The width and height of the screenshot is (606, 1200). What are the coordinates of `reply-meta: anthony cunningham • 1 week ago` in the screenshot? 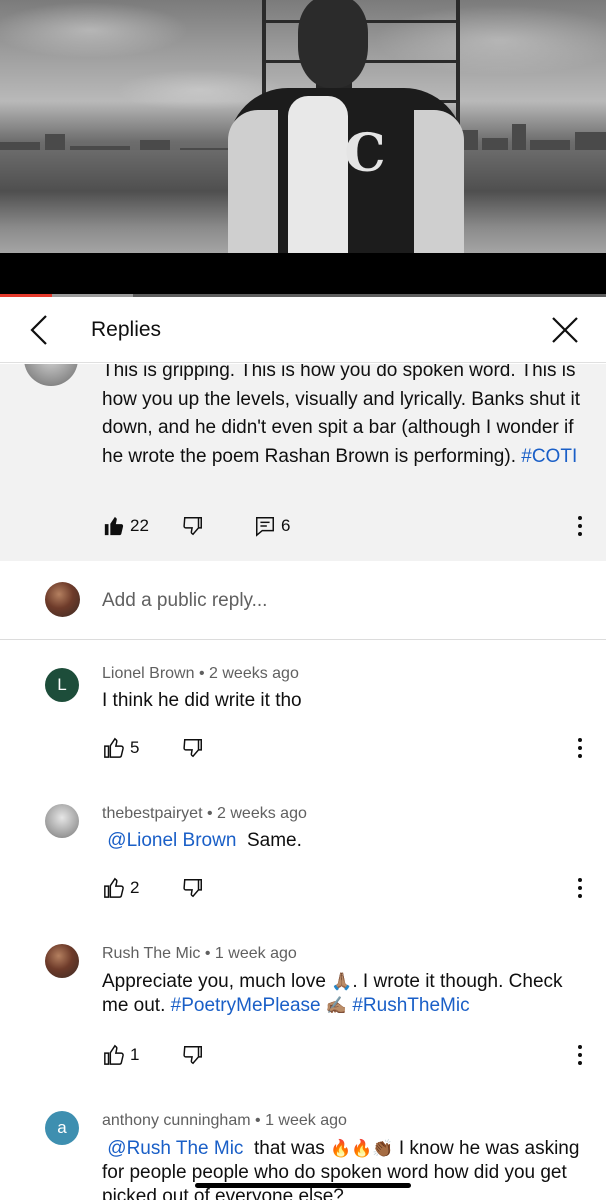 It's located at (224, 1121).